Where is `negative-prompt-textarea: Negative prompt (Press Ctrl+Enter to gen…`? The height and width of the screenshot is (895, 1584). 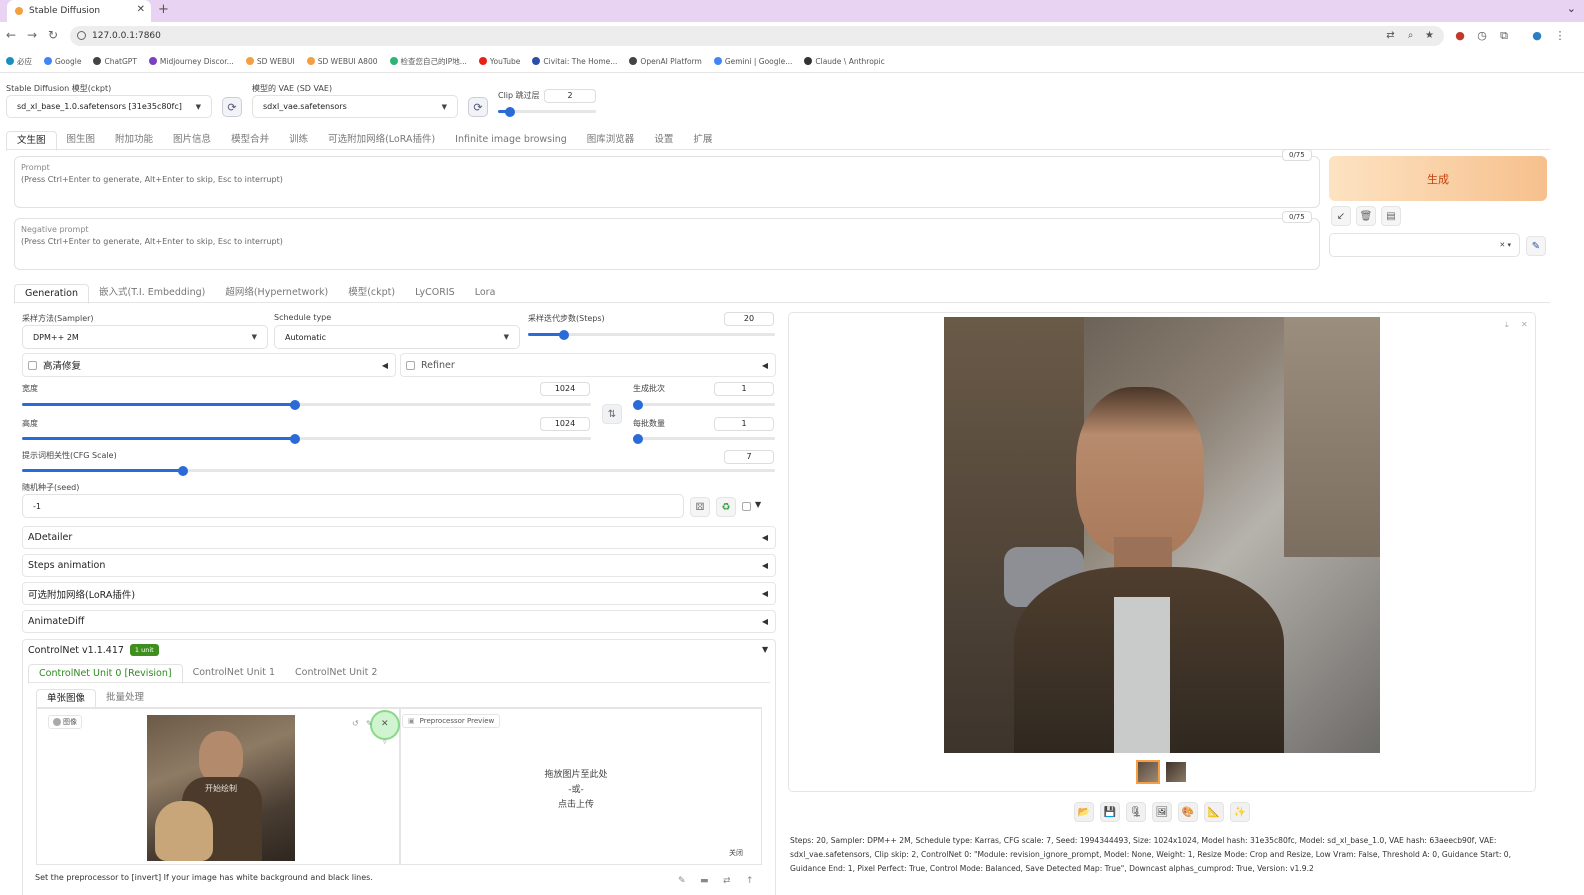
negative-prompt-textarea: Negative prompt (Press Ctrl+Enter to gen… is located at coordinates (667, 244).